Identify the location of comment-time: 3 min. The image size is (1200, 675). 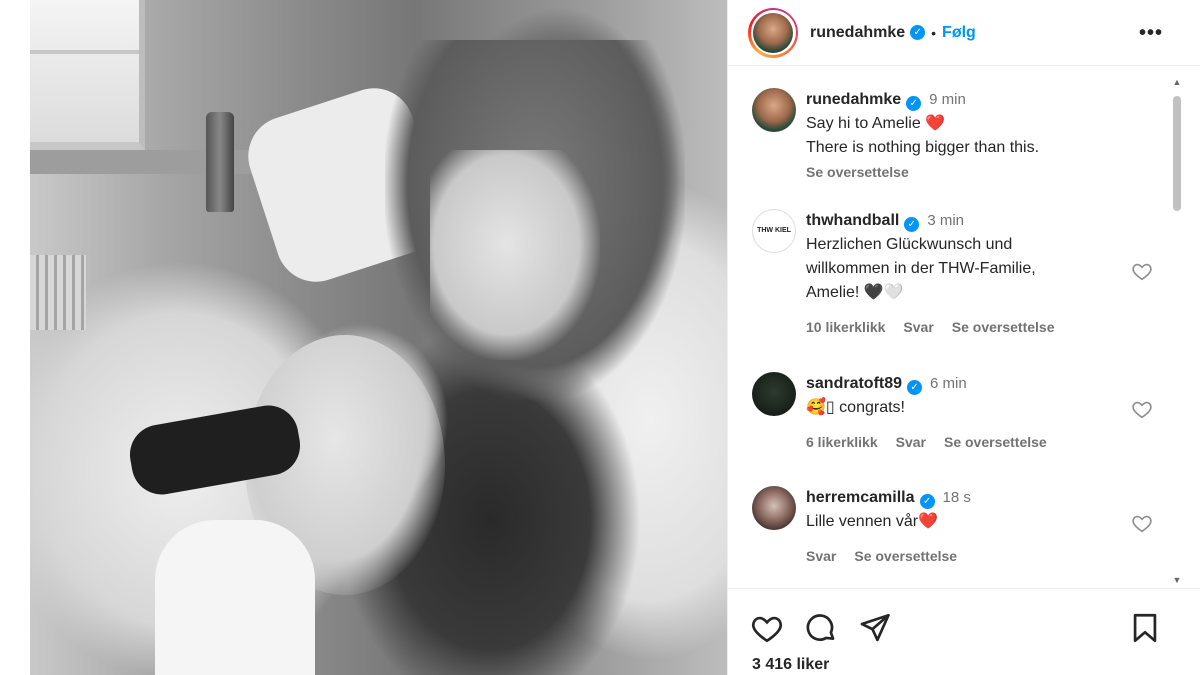
(945, 220).